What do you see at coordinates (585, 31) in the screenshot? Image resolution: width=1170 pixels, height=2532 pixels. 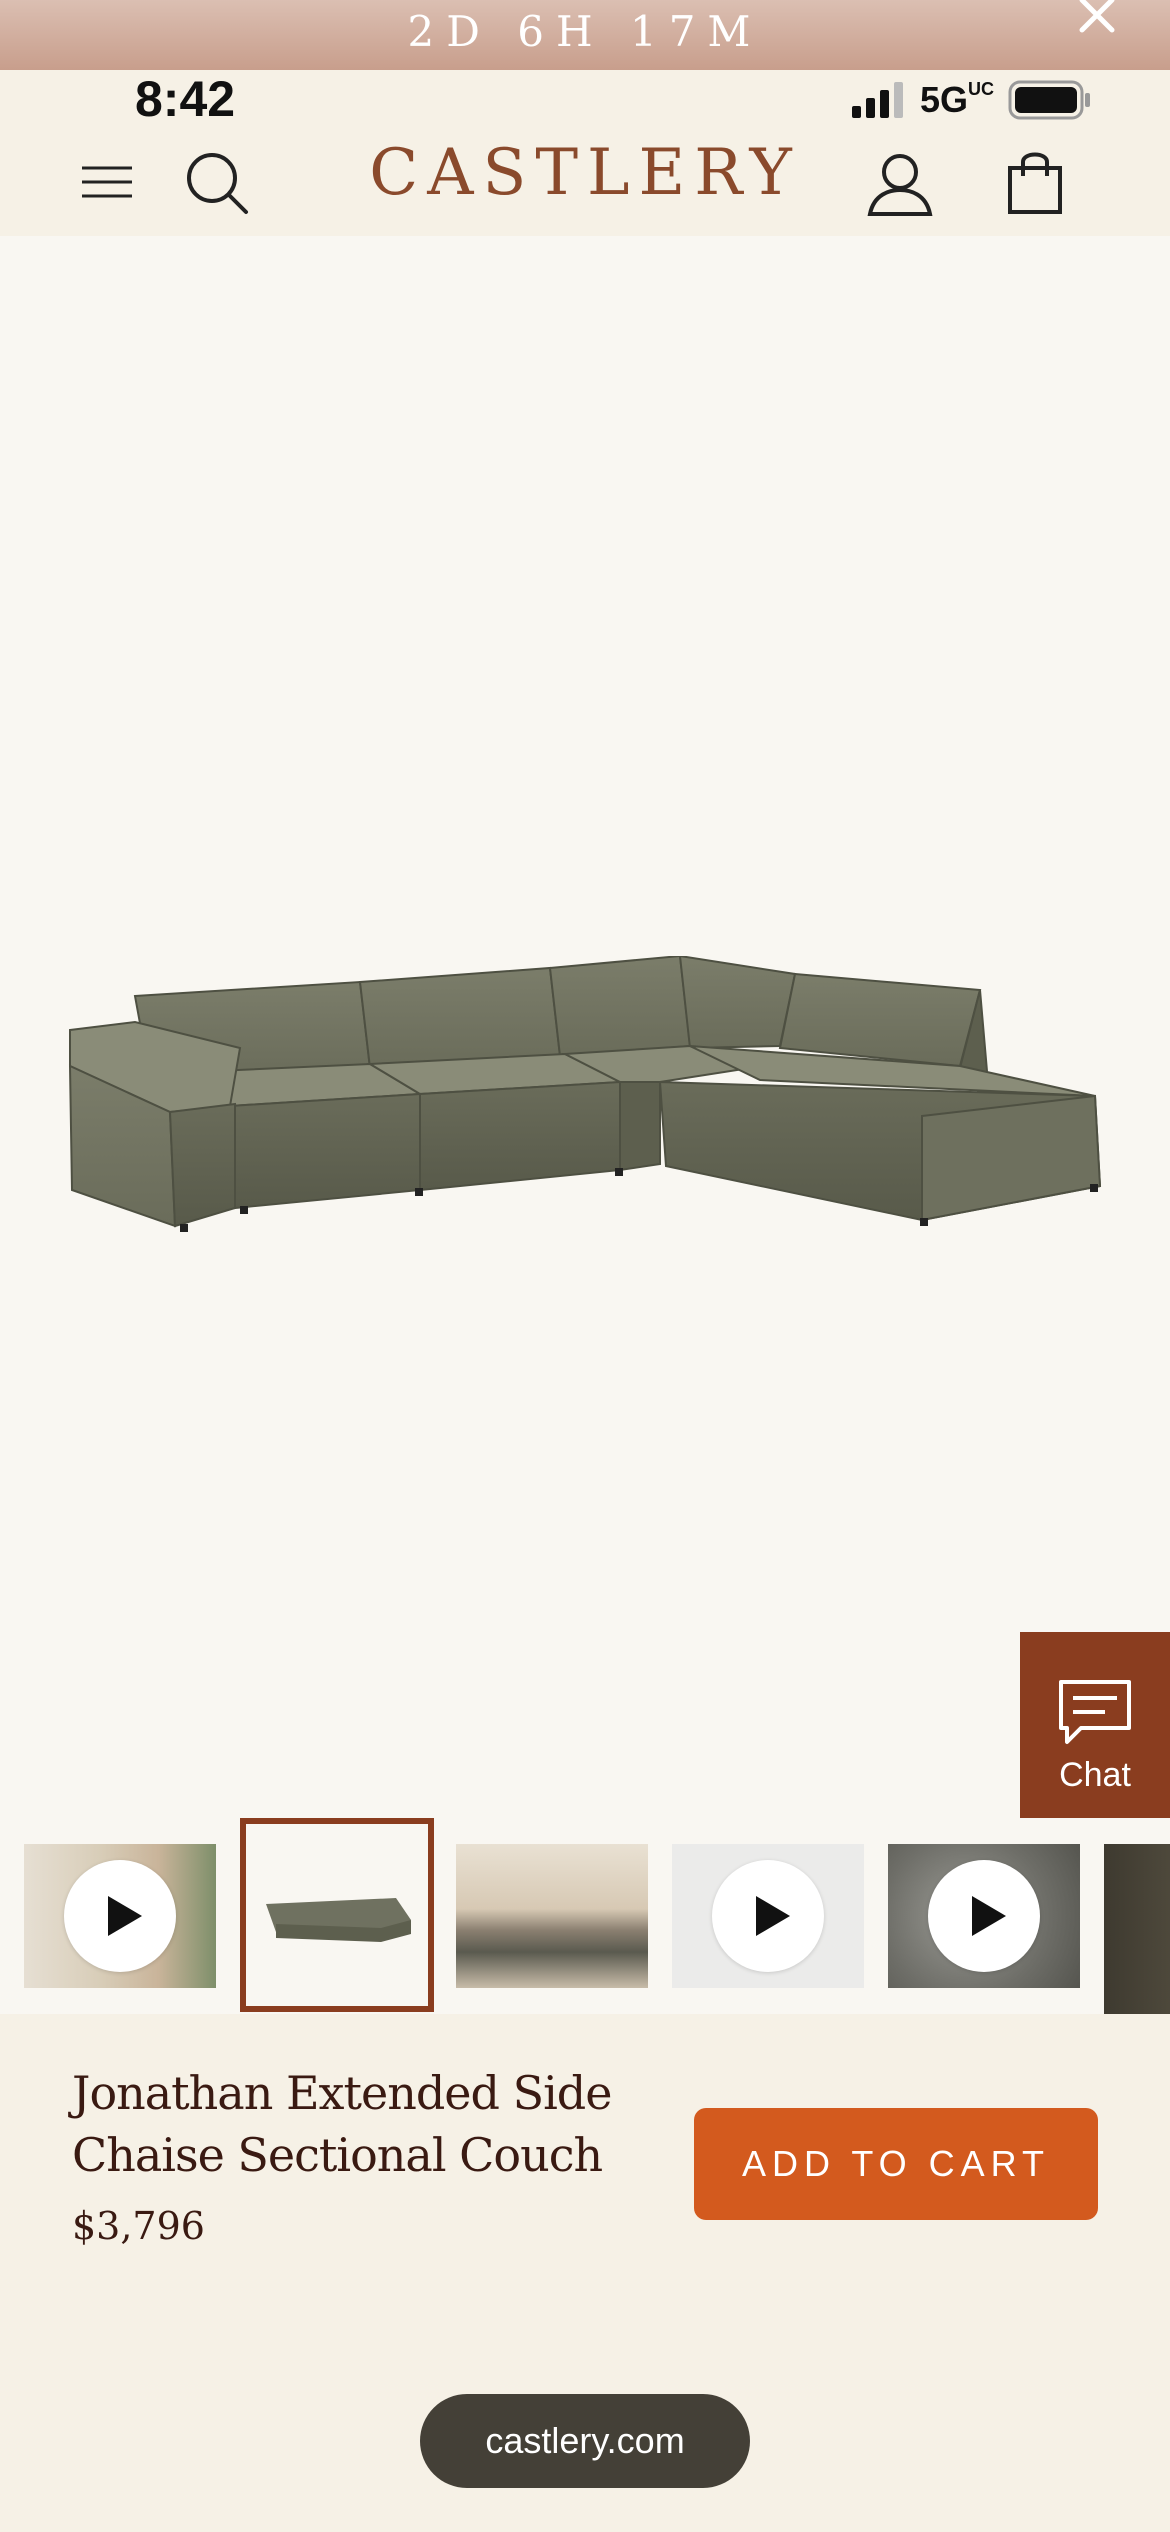 I see `promo-countdown: 2D 6H 17M` at bounding box center [585, 31].